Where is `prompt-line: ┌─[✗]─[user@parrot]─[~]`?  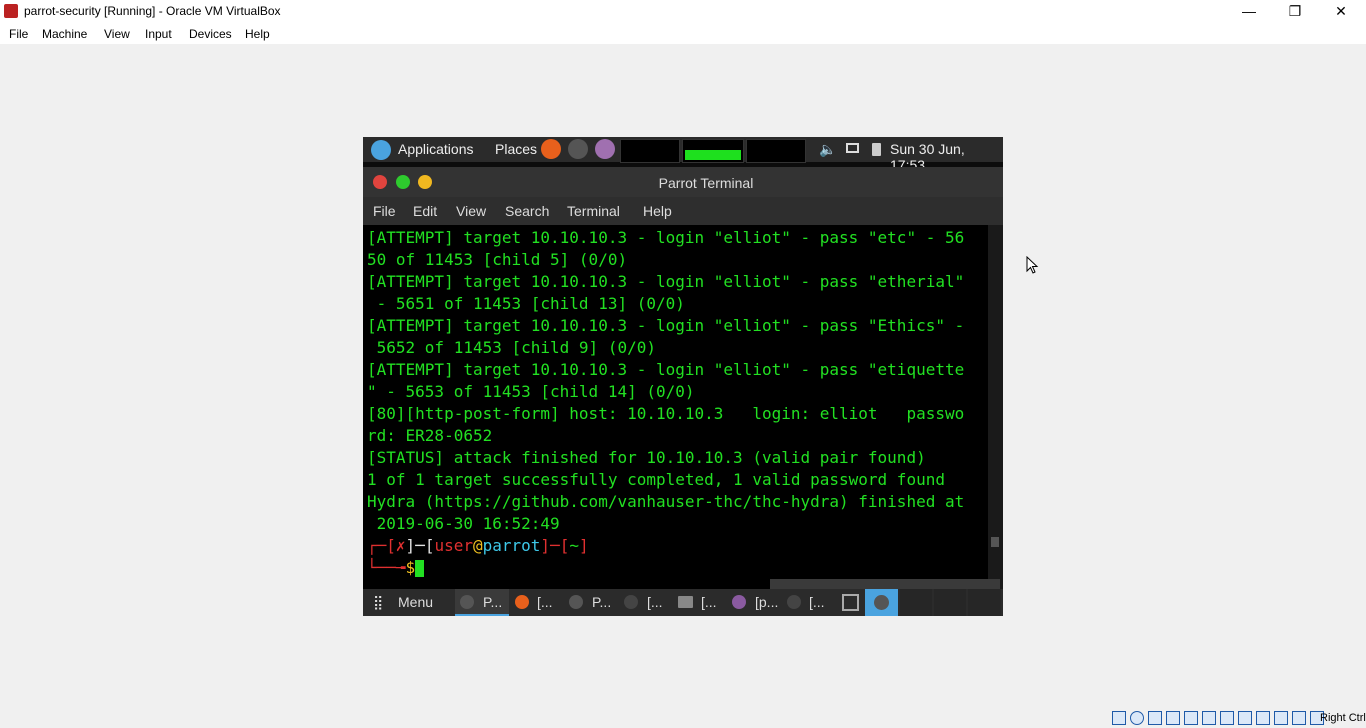
prompt-line: ┌─[✗]─[user@parrot]─[~] is located at coordinates (478, 545).